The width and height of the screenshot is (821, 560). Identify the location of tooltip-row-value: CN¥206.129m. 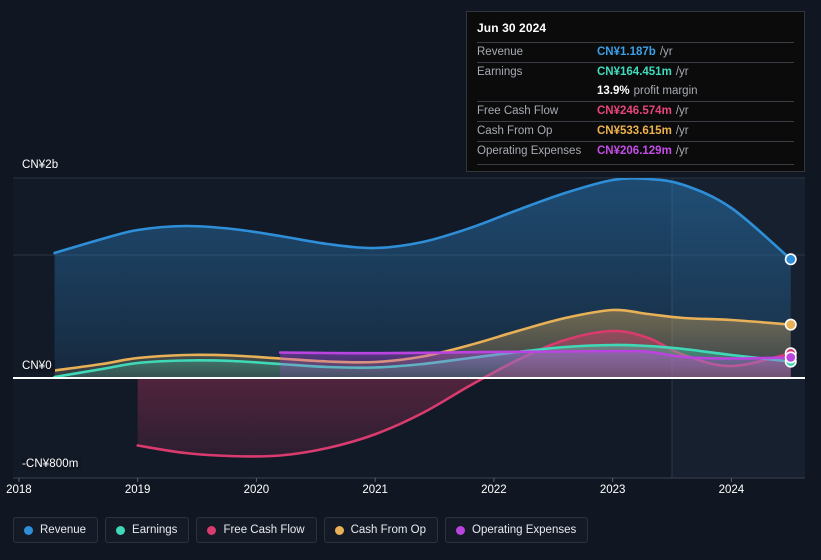
(634, 151).